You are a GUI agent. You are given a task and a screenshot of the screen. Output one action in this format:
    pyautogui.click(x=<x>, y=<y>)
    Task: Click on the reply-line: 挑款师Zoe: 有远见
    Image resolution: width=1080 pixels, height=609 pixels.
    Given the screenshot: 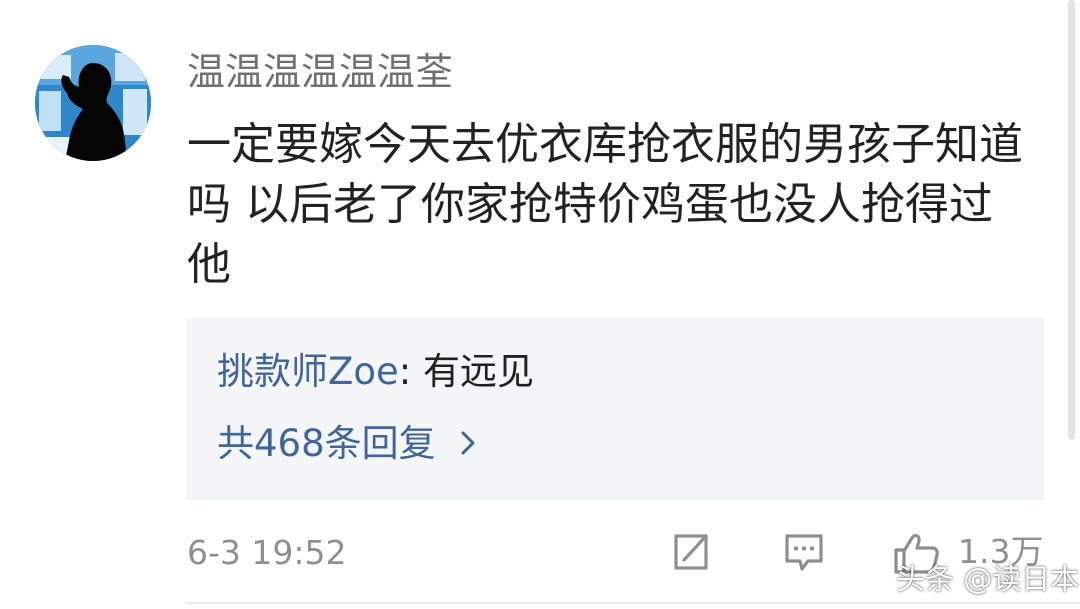 What is the action you would take?
    pyautogui.click(x=375, y=372)
    